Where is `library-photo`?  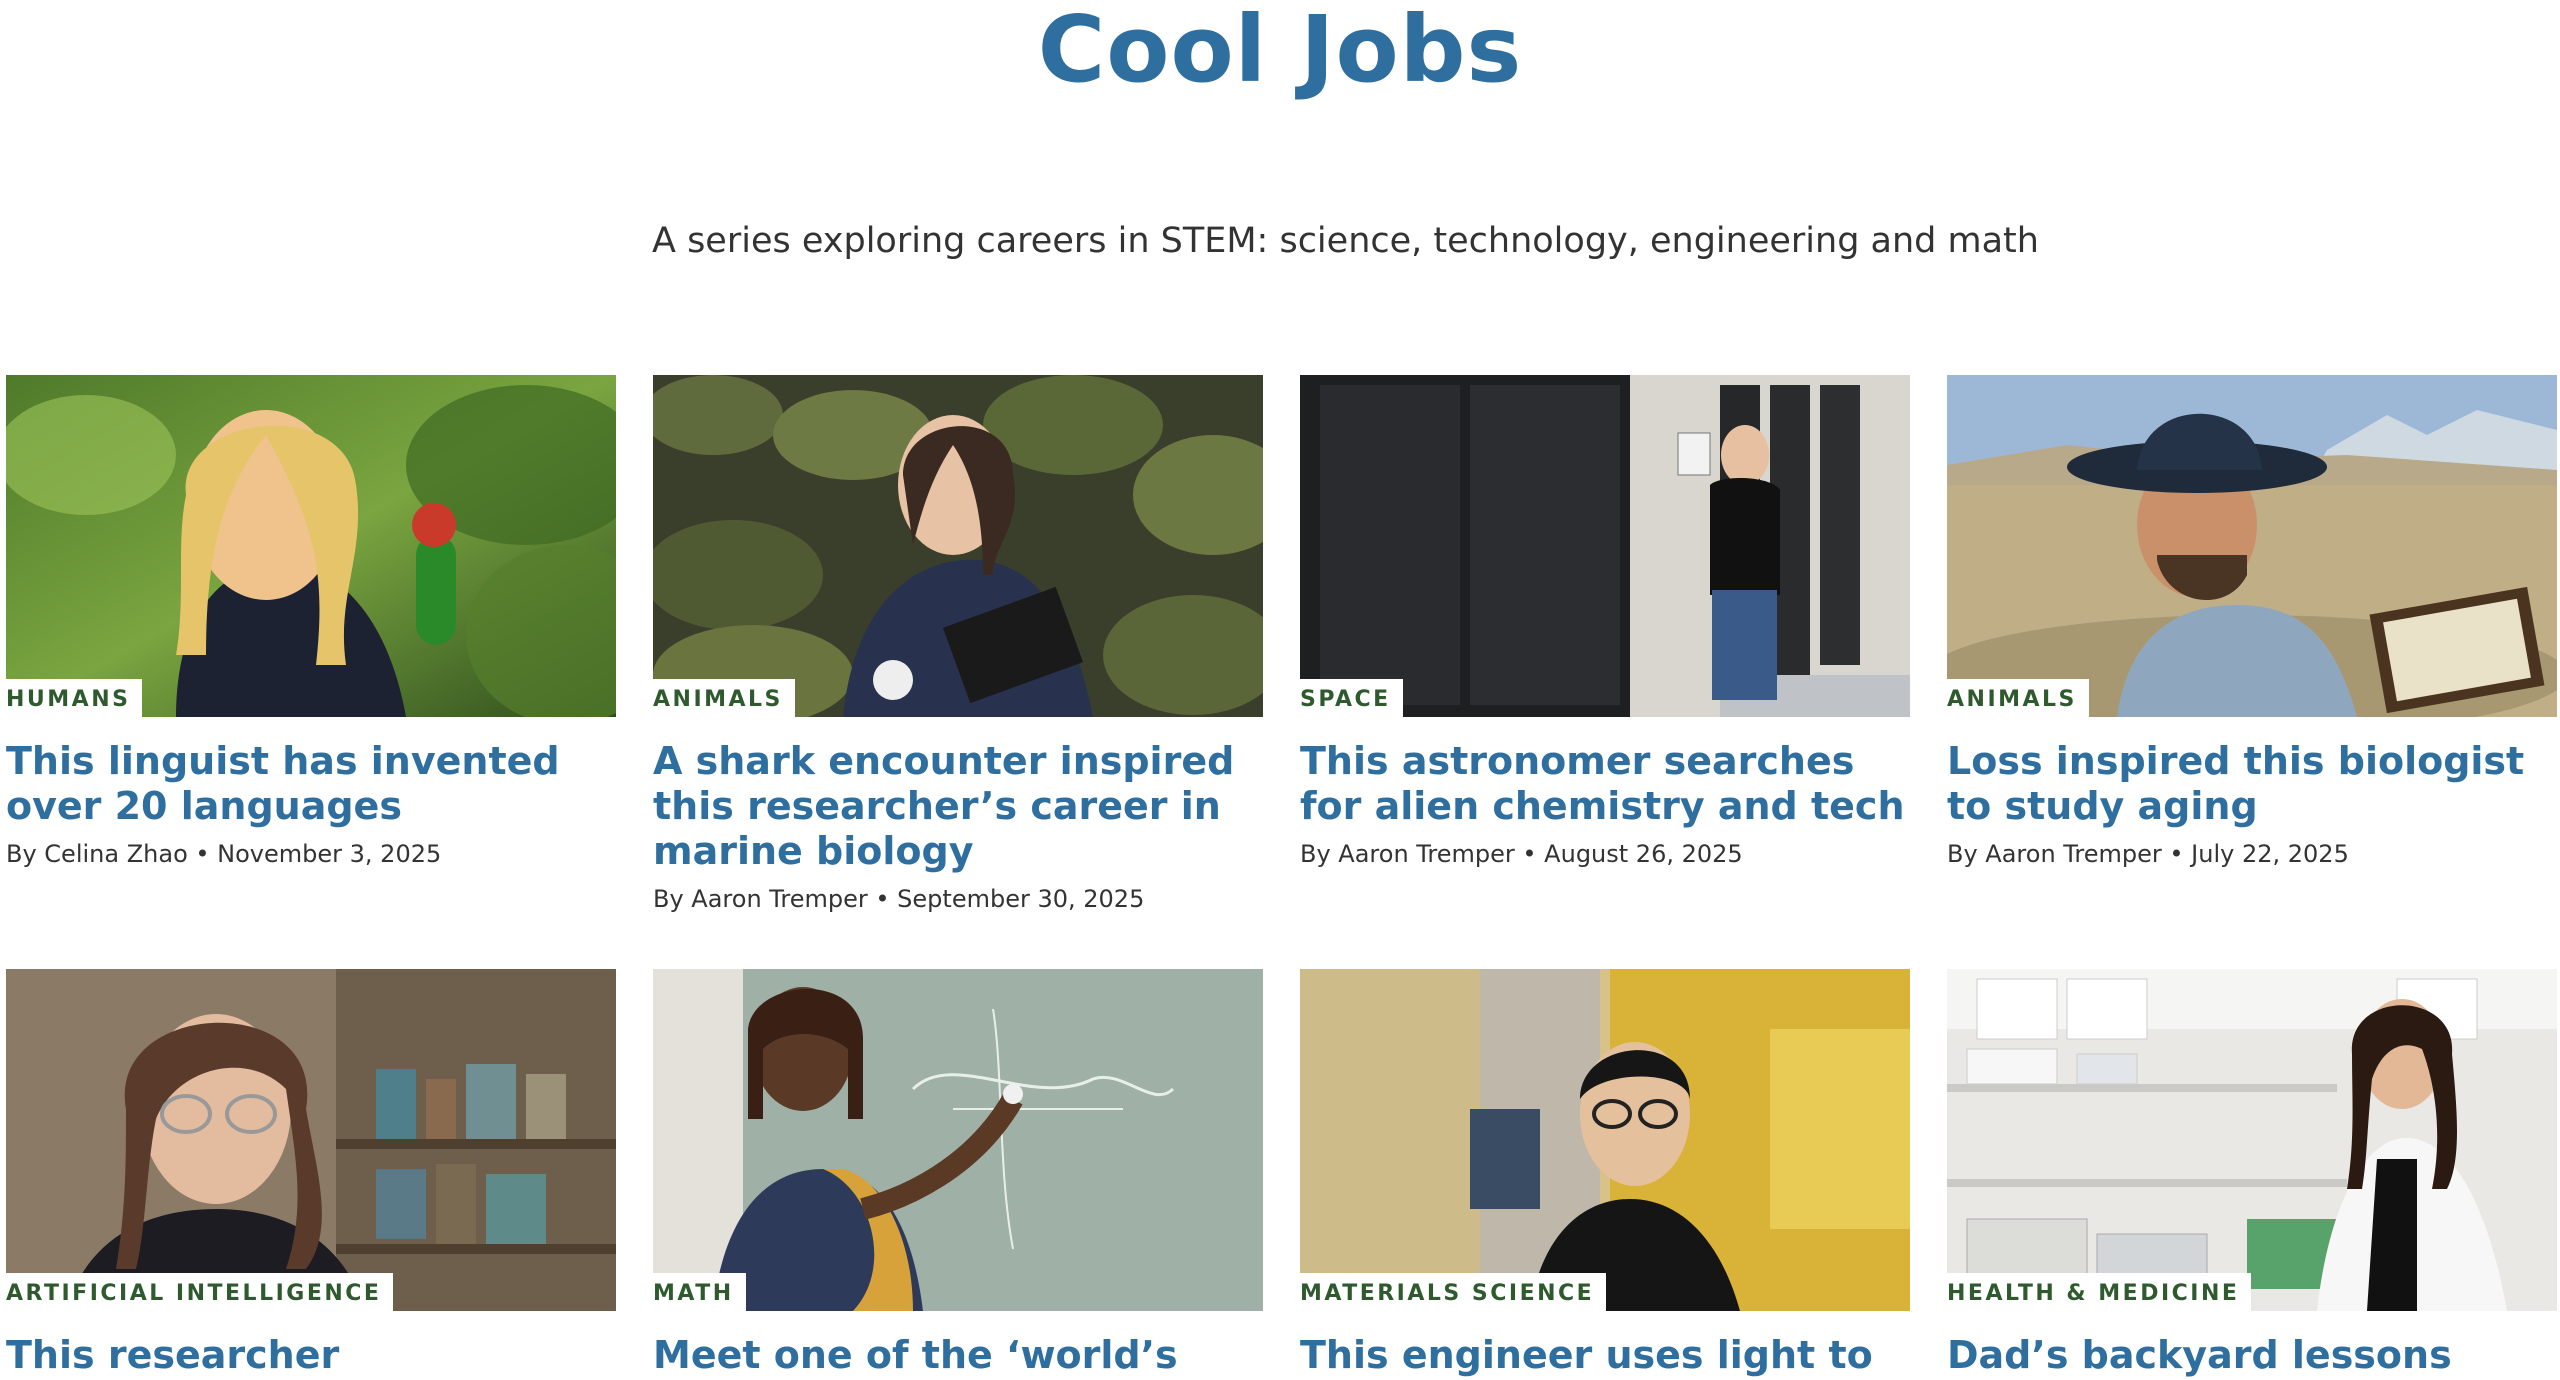 library-photo is located at coordinates (311, 1140).